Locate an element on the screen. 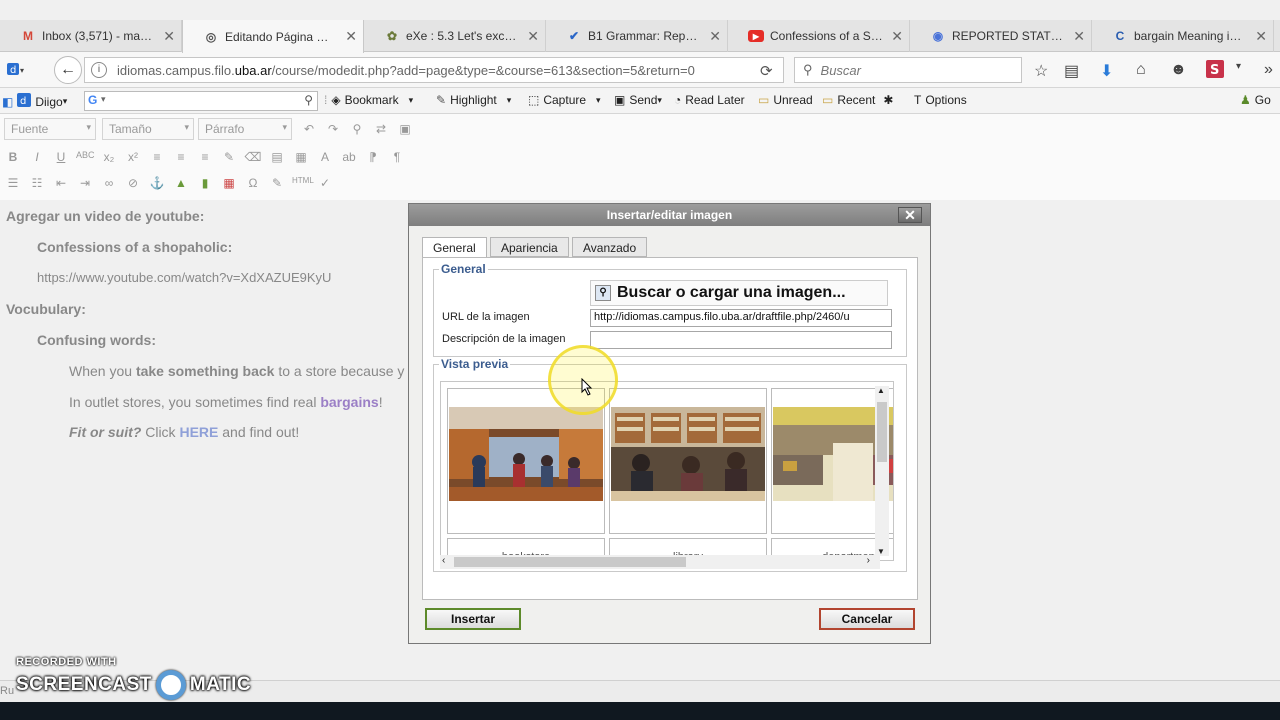 The image size is (1280, 720). tab-advanced: Avanzado is located at coordinates (610, 247).